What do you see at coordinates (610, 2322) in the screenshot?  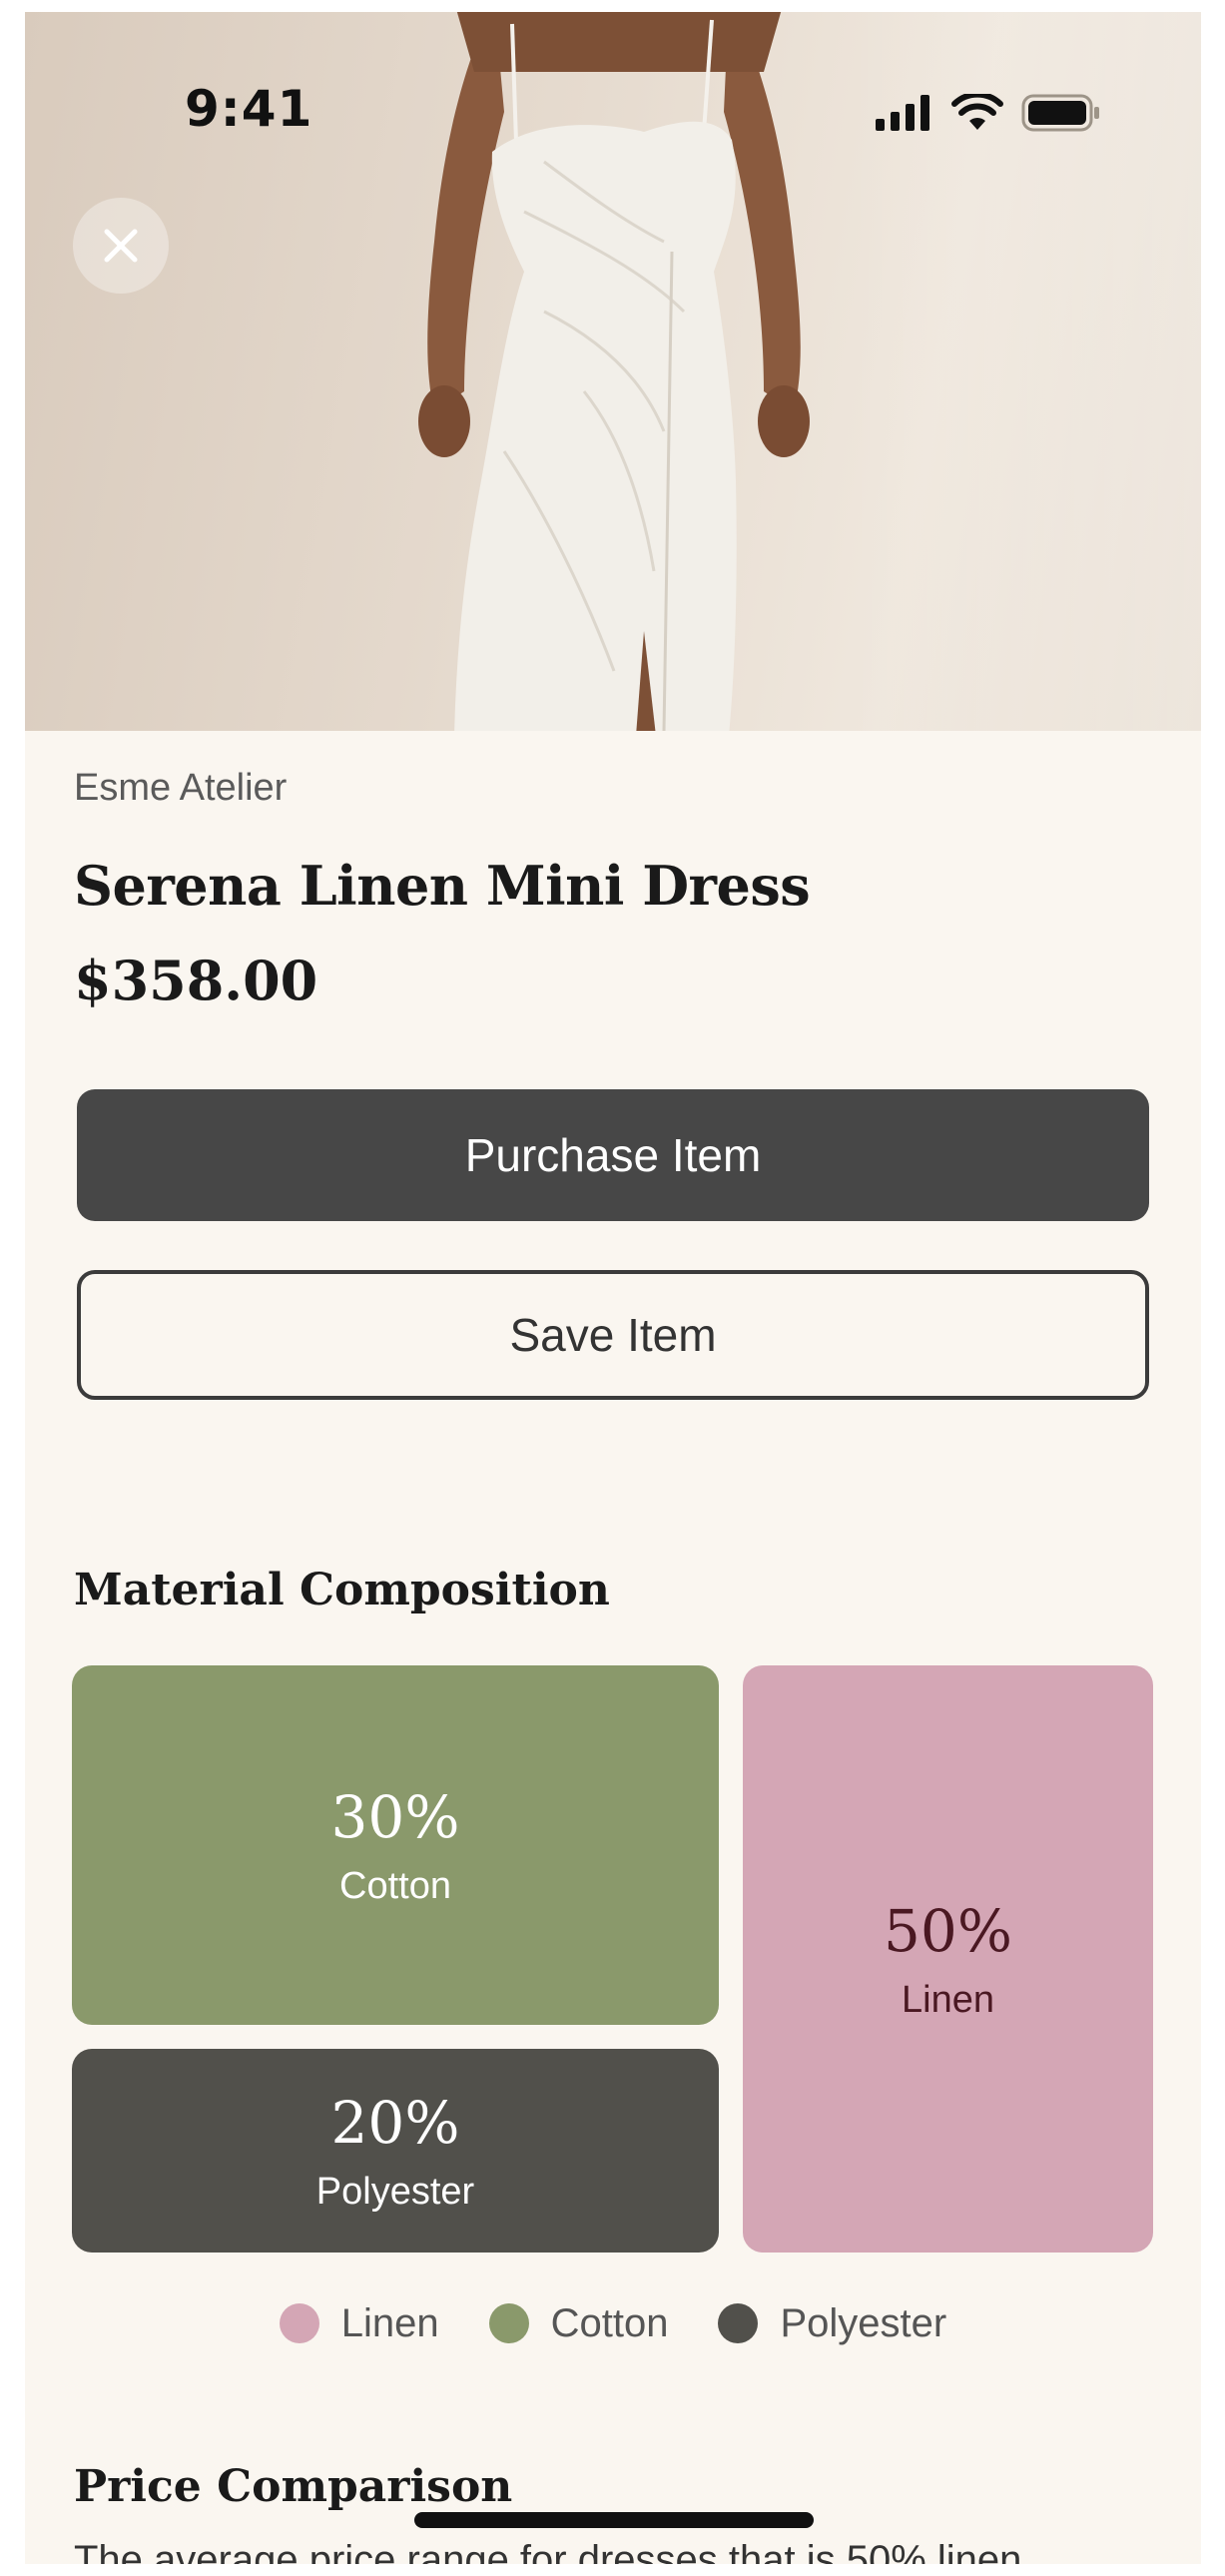 I see `legend-label: Cotton` at bounding box center [610, 2322].